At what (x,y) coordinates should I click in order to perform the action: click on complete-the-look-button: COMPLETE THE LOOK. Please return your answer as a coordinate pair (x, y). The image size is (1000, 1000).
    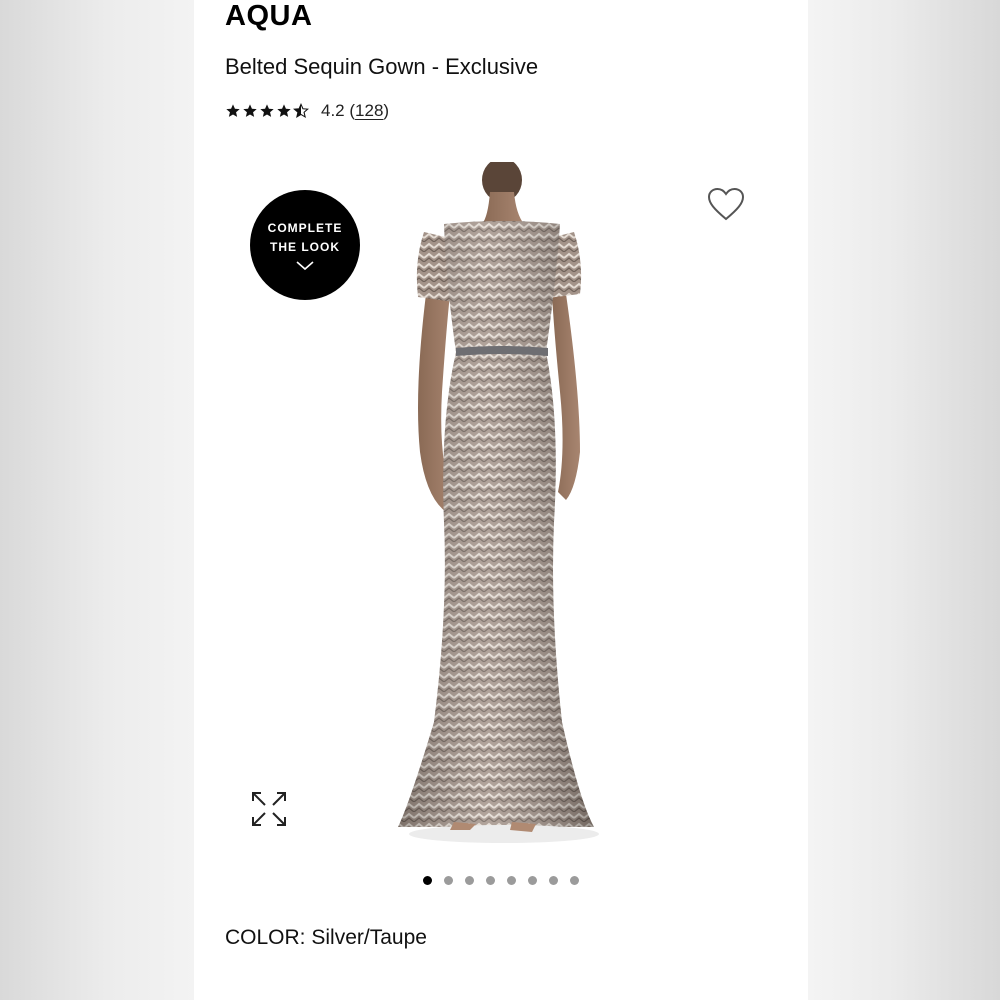
    Looking at the image, I should click on (305, 245).